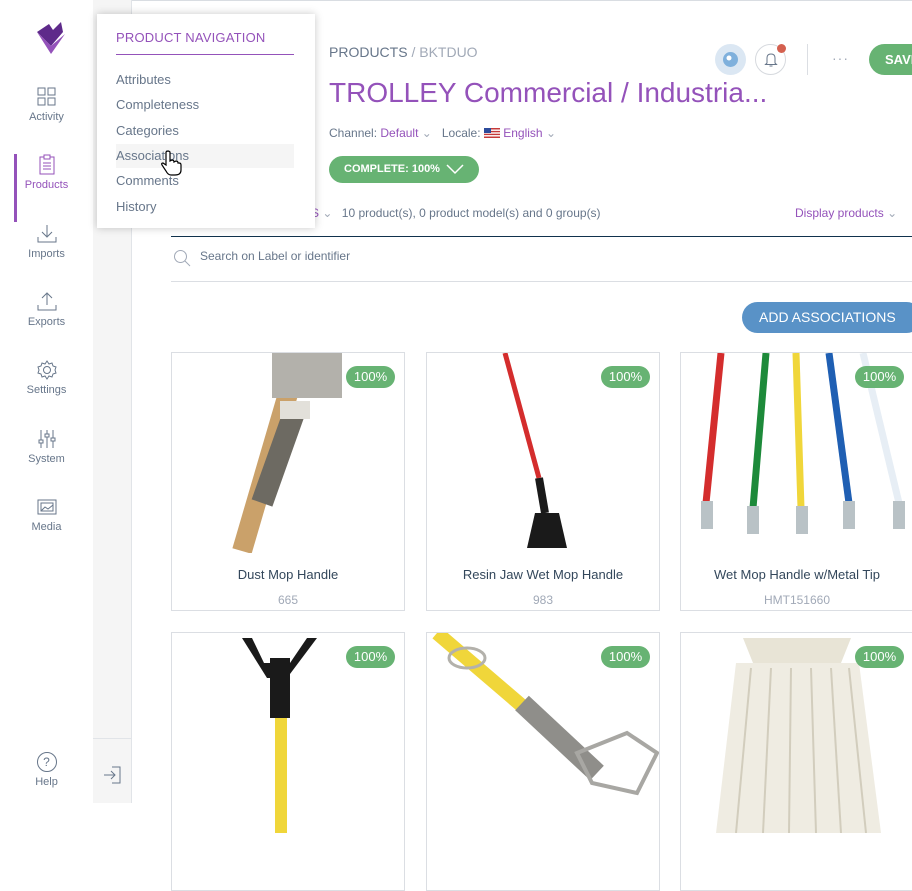 Image resolution: width=912 pixels, height=891 pixels. Describe the element at coordinates (399, 133) in the screenshot. I see `channel-selector: Default` at that location.